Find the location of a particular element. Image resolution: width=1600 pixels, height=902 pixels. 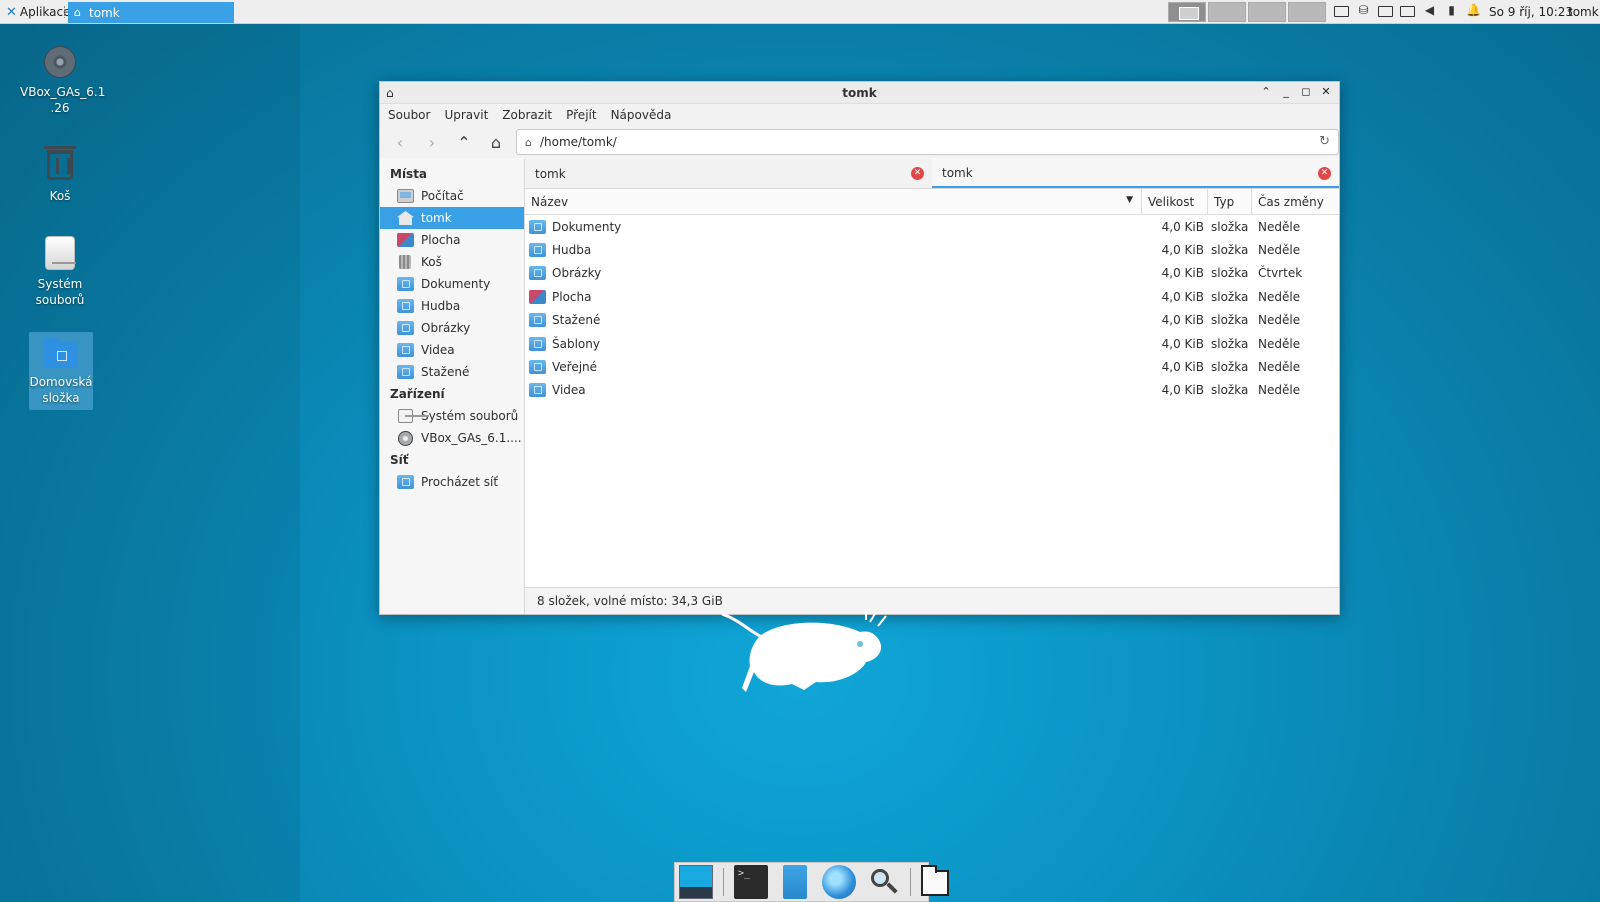

table-row: Videa 4,0 KiB složka Neděle is located at coordinates (932, 390).